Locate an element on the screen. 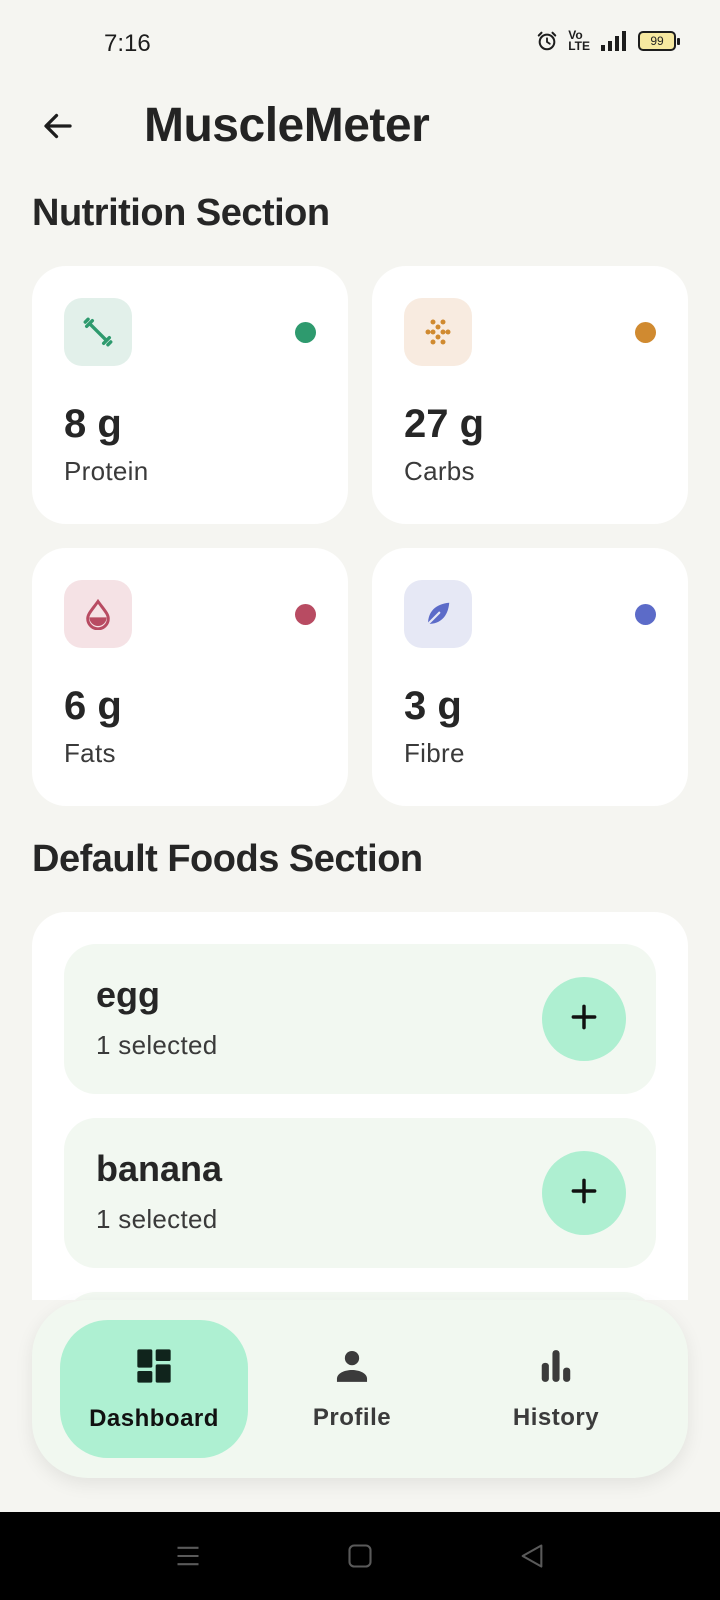  triangle-back-icon is located at coordinates (532, 1558).